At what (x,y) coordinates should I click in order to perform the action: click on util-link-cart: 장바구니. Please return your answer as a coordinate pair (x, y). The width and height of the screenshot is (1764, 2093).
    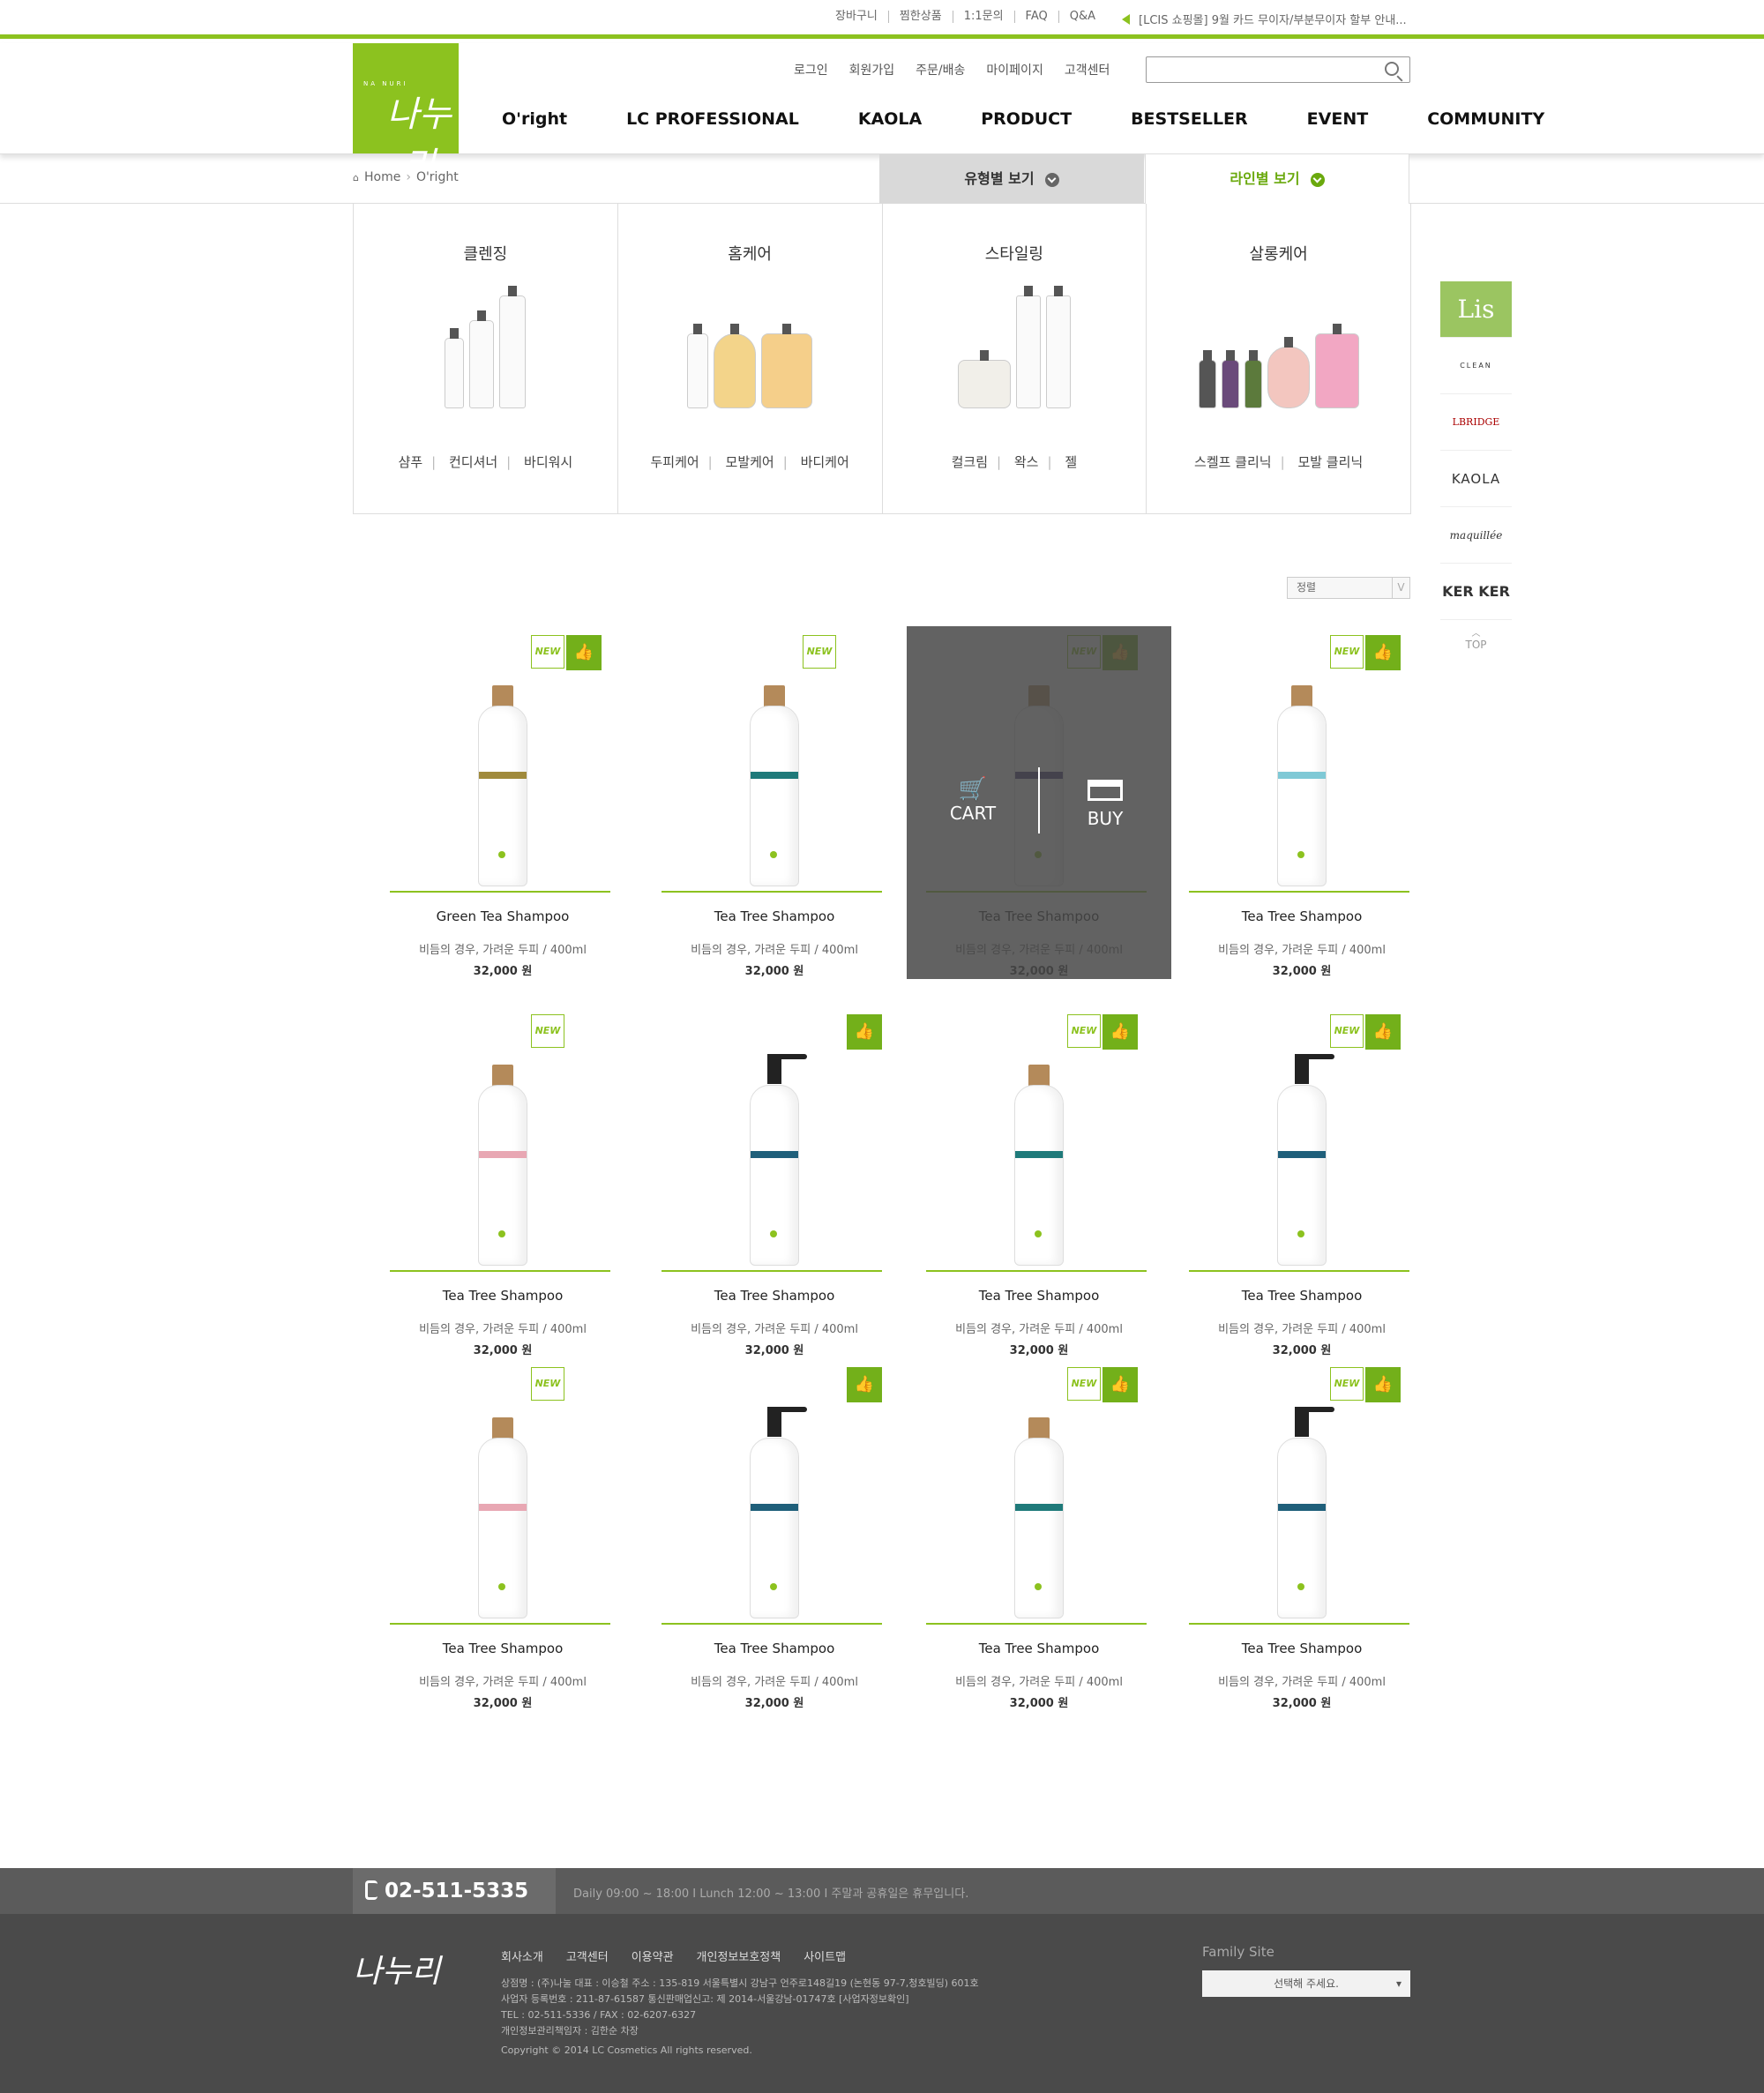
    Looking at the image, I should click on (856, 17).